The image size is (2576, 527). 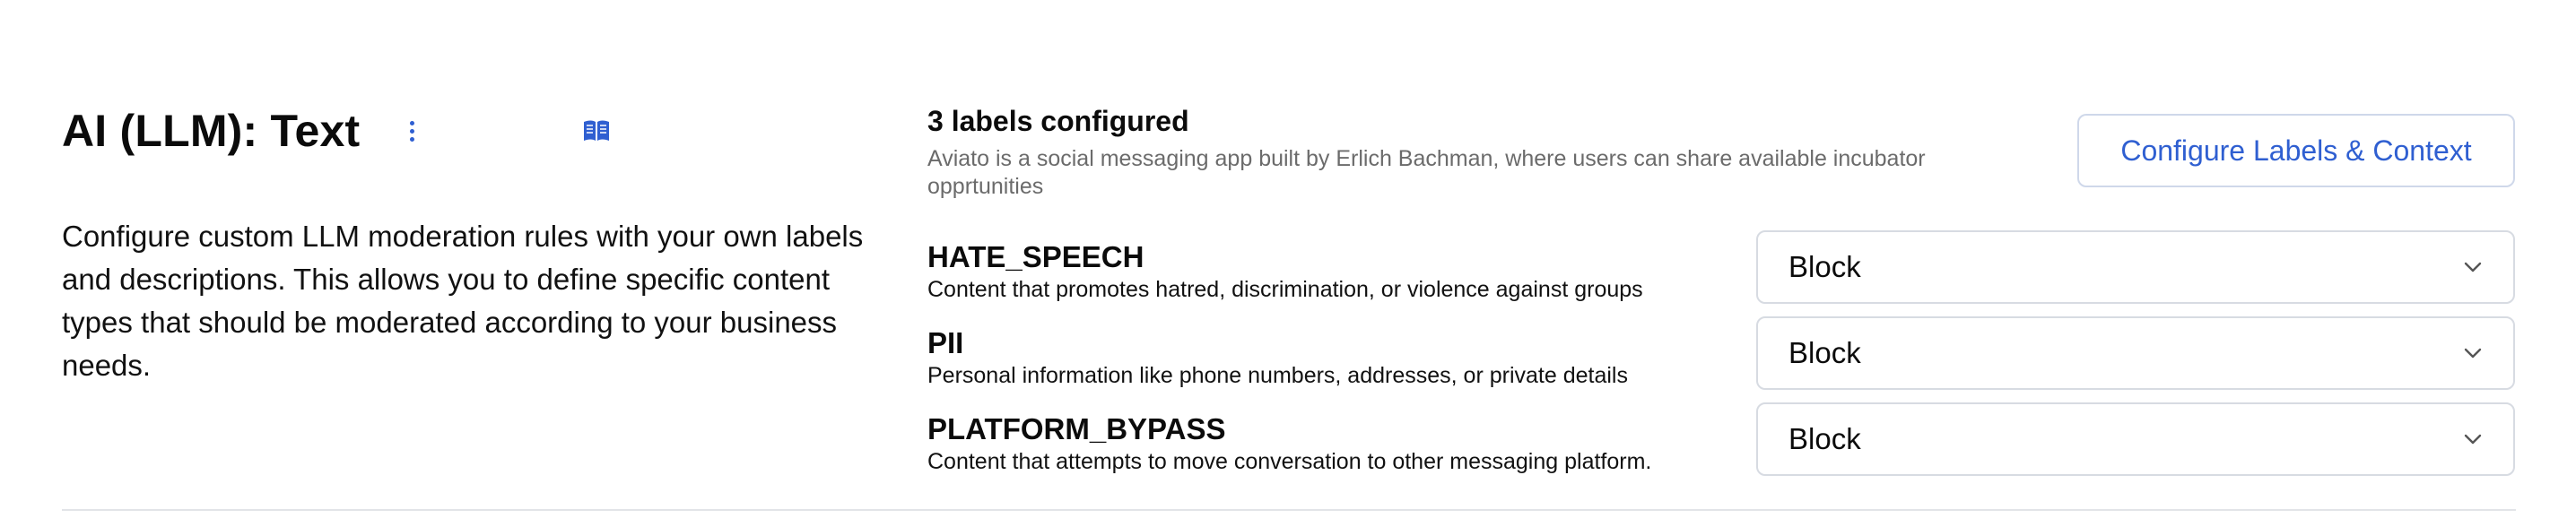 I want to click on section-title: AI (LLM): Text, so click(x=211, y=131).